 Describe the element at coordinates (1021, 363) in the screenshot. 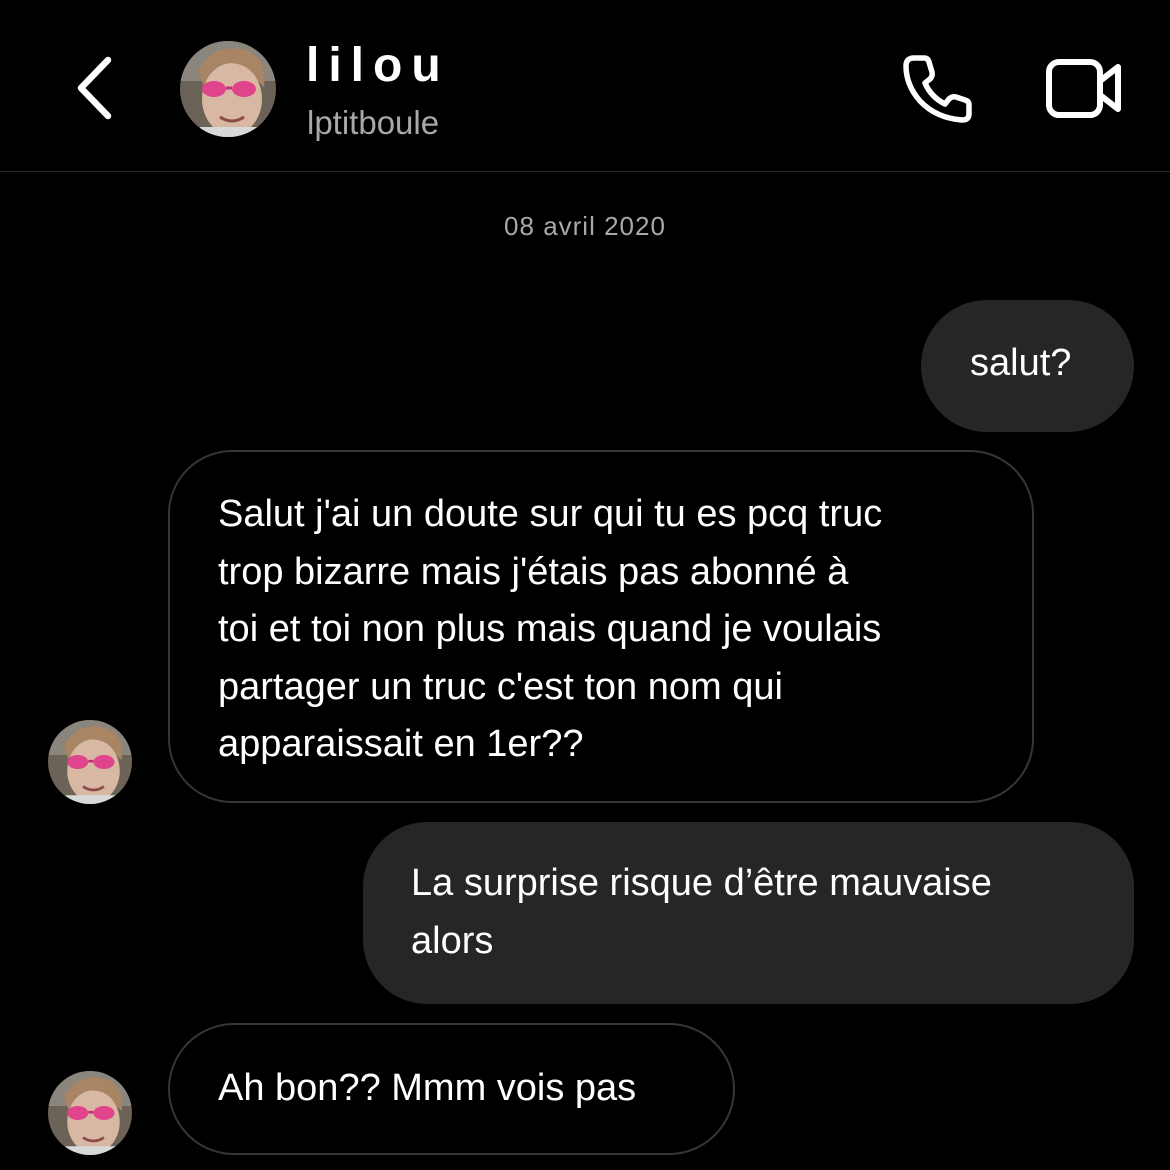

I see `message-text: salut?` at that location.